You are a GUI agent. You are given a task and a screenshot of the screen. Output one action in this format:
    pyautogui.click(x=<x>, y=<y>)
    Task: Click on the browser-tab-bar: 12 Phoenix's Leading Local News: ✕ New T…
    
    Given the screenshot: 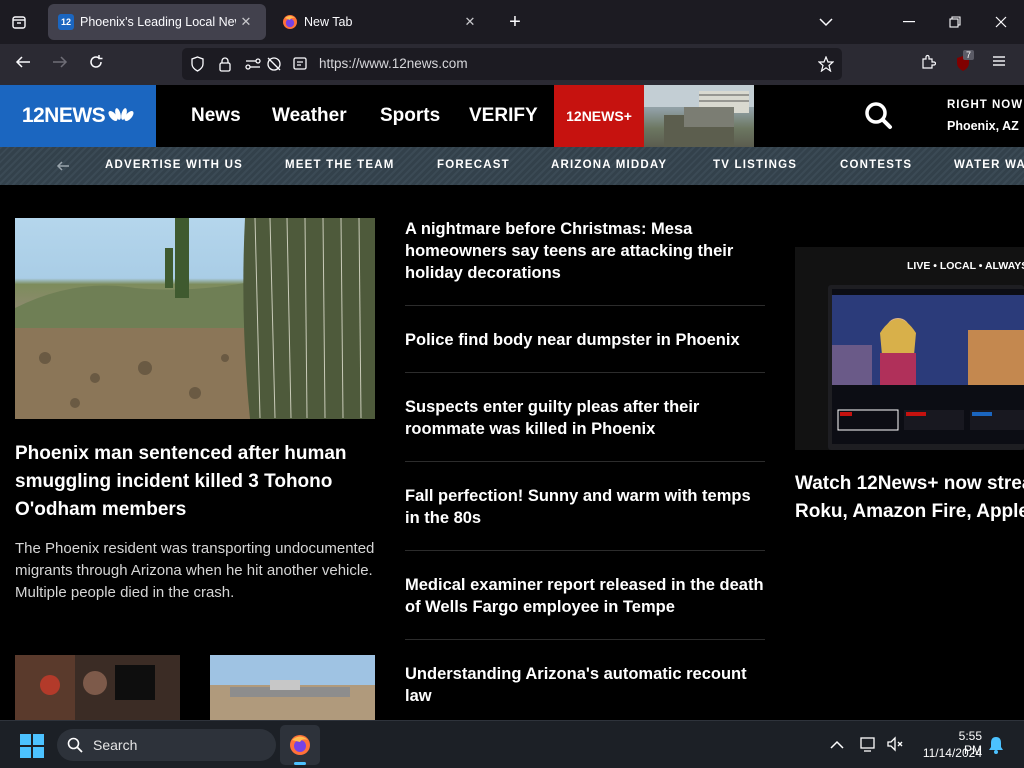 What is the action you would take?
    pyautogui.click(x=512, y=22)
    